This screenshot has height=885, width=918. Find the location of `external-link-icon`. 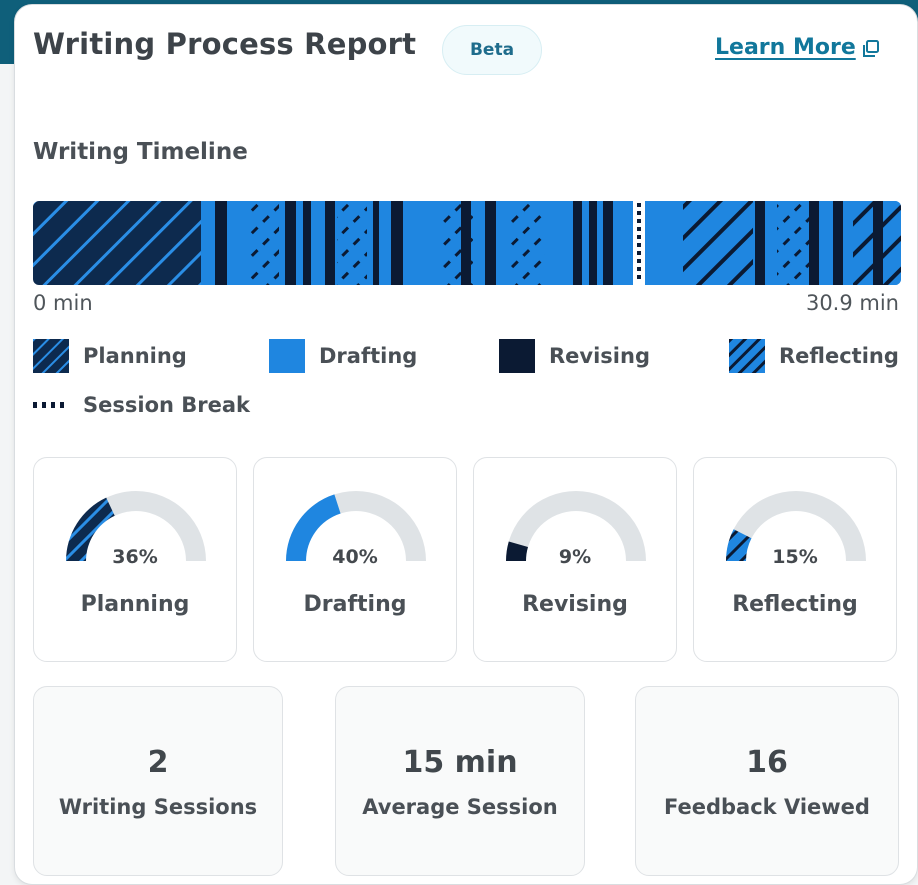

external-link-icon is located at coordinates (870, 48).